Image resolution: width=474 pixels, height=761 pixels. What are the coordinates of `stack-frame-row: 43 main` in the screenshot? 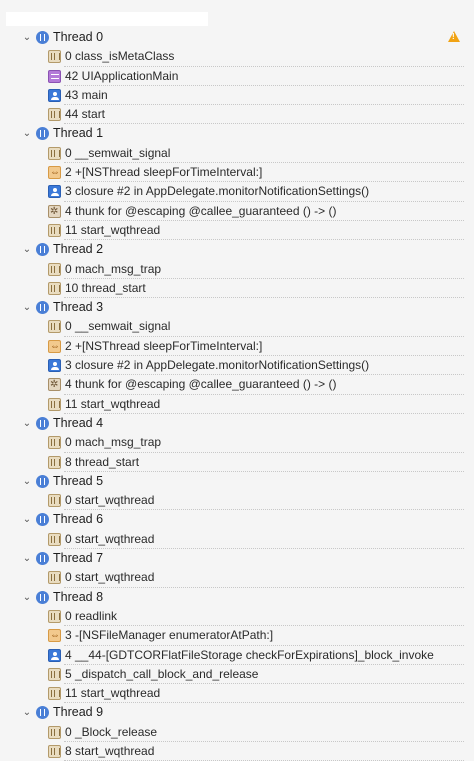 It's located at (237, 96).